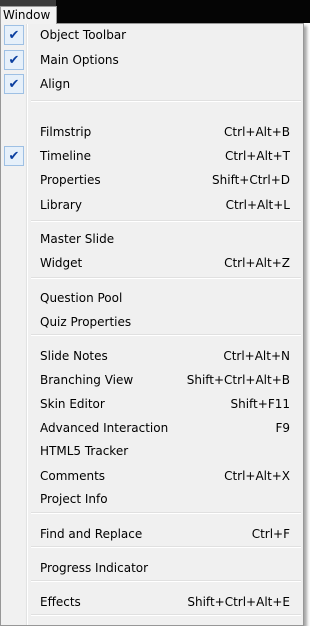  What do you see at coordinates (152, 382) in the screenshot?
I see `menu-item-branching-view: Branching View Shift+Ctrl+Alt+B` at bounding box center [152, 382].